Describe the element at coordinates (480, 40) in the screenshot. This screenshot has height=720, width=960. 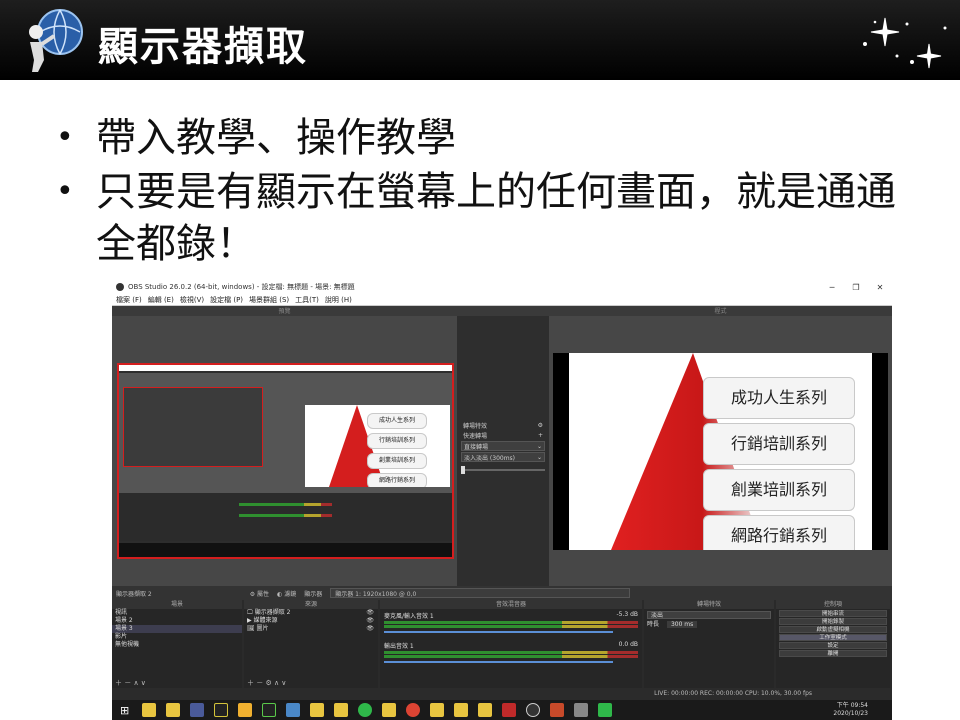
I see `slide-header: 顯示器擷取` at that location.